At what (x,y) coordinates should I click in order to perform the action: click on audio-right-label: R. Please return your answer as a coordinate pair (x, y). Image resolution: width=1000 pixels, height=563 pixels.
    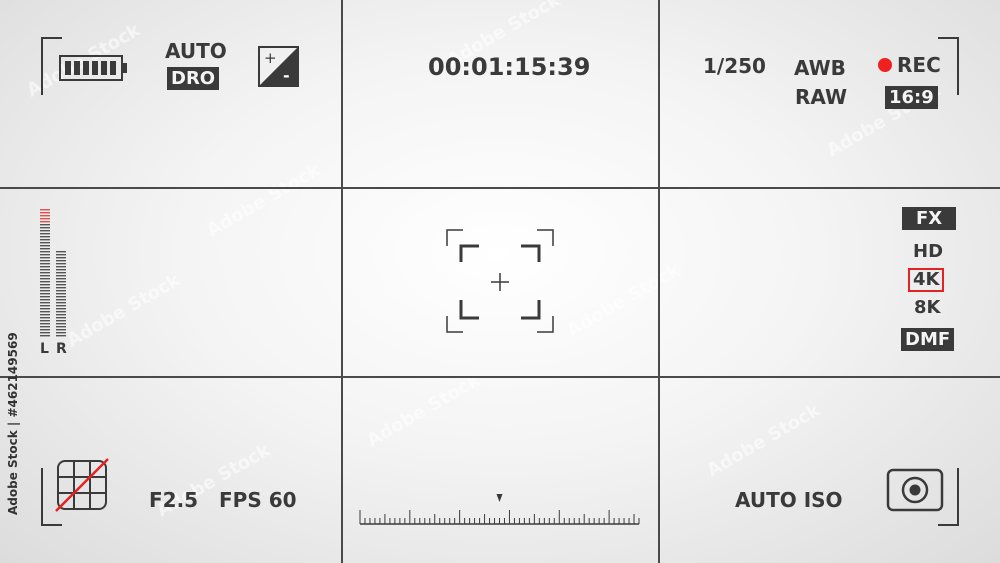
    Looking at the image, I should click on (61, 349).